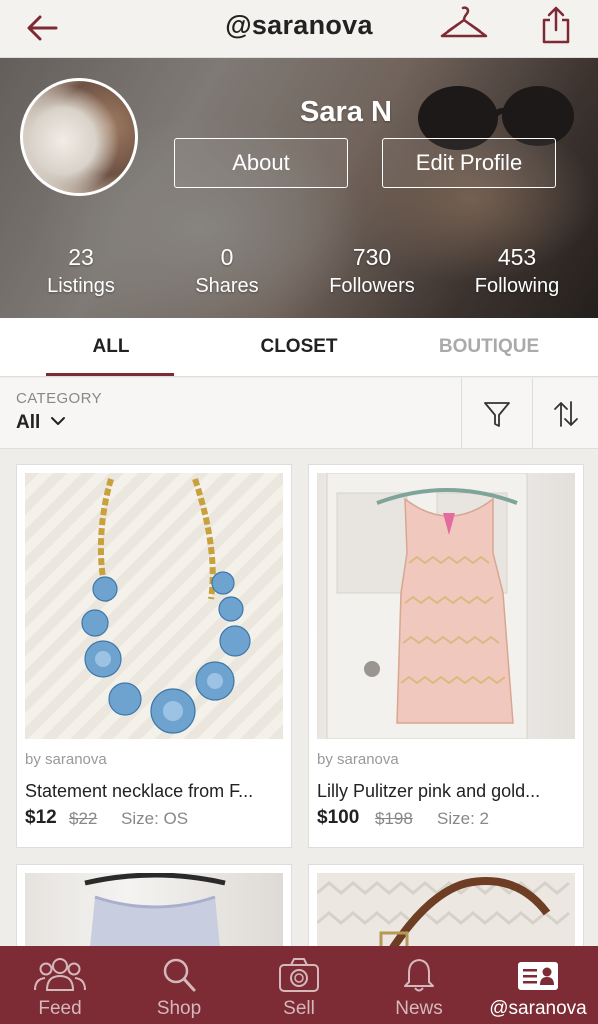 The image size is (598, 1024). What do you see at coordinates (299, 25) in the screenshot?
I see `page-title: @saranova` at bounding box center [299, 25].